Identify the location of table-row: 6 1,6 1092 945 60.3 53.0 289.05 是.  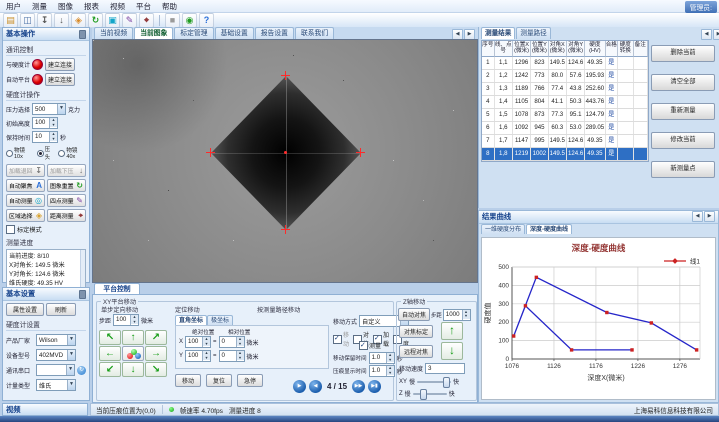
(565, 128).